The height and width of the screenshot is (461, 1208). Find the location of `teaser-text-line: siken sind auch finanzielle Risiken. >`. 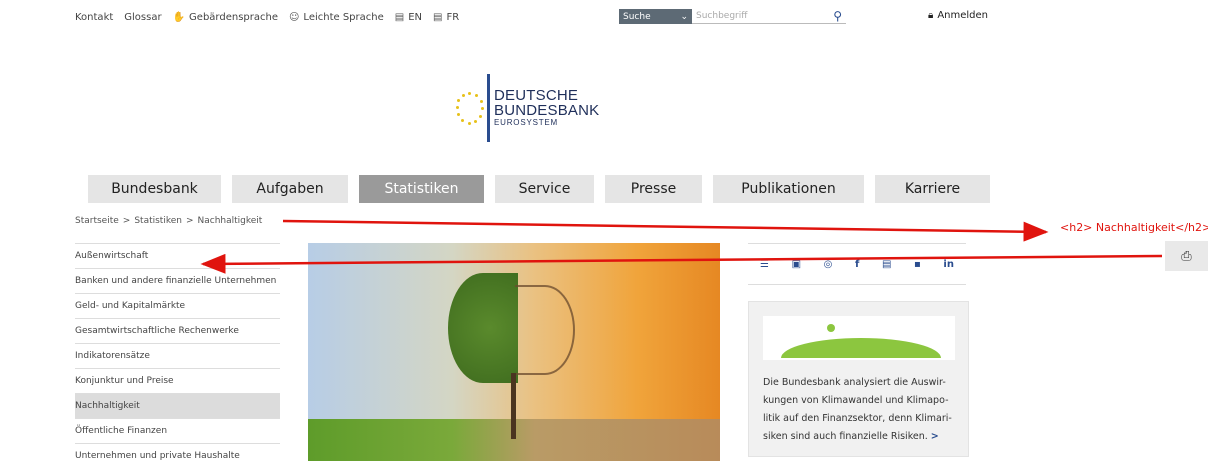

teaser-text-line: siken sind auch finanzielle Risiken. > is located at coordinates (863, 437).